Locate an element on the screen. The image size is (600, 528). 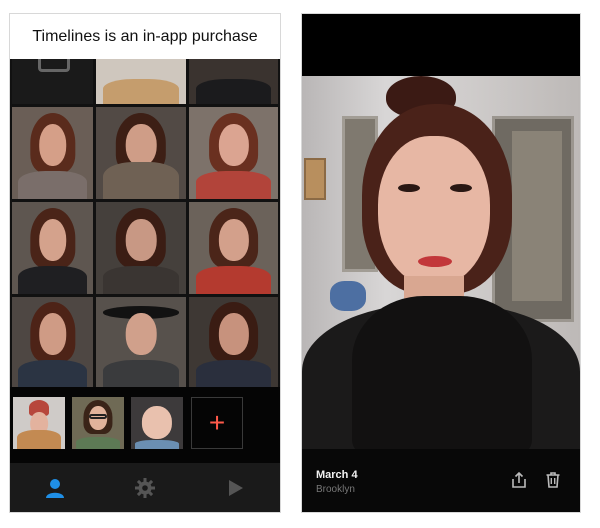
camera-cell is located at coordinates (52, 81).